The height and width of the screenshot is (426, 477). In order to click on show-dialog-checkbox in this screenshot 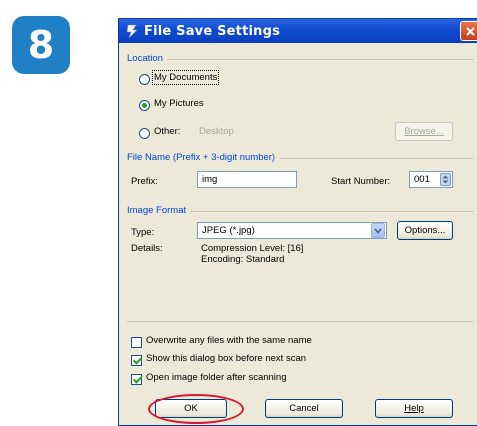, I will do `click(136, 360)`.